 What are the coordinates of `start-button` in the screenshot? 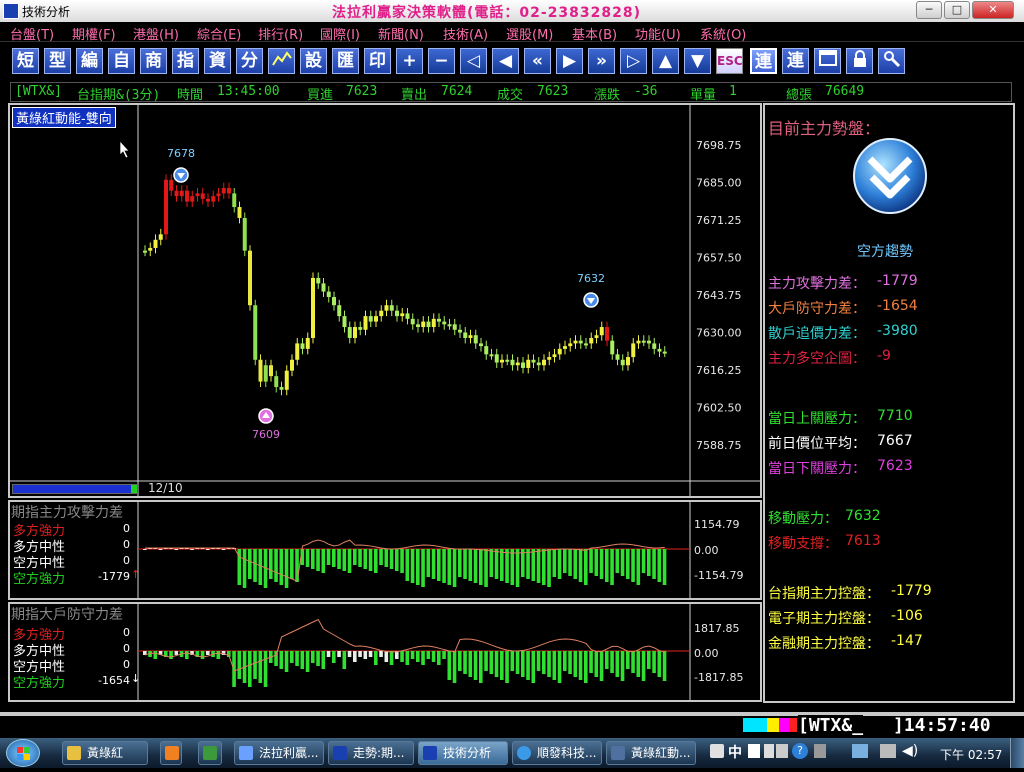 It's located at (23, 753).